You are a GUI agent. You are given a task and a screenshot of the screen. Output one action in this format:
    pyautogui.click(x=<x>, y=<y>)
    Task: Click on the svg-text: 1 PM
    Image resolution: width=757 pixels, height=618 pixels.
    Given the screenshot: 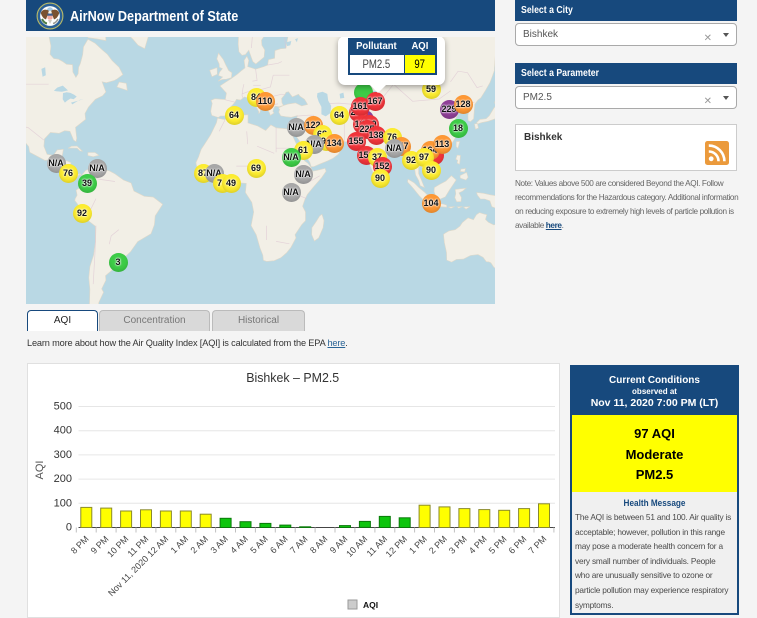 What is the action you would take?
    pyautogui.click(x=418, y=545)
    